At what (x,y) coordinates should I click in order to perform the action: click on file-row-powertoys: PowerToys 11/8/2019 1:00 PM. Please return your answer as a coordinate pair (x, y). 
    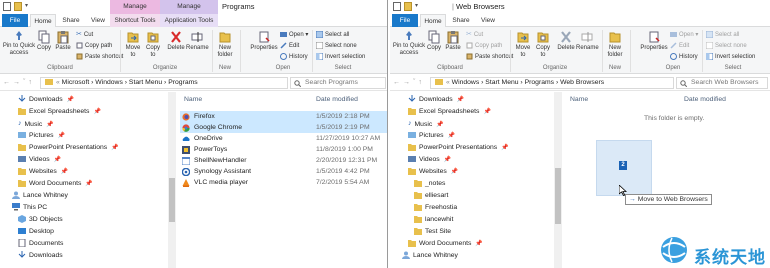
    Looking at the image, I should click on (283, 149).